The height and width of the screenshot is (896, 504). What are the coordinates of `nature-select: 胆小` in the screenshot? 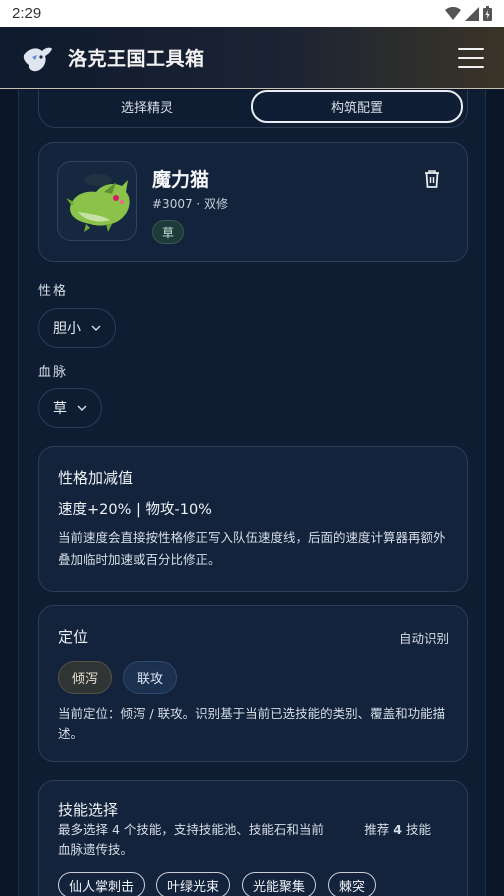 It's located at (77, 328).